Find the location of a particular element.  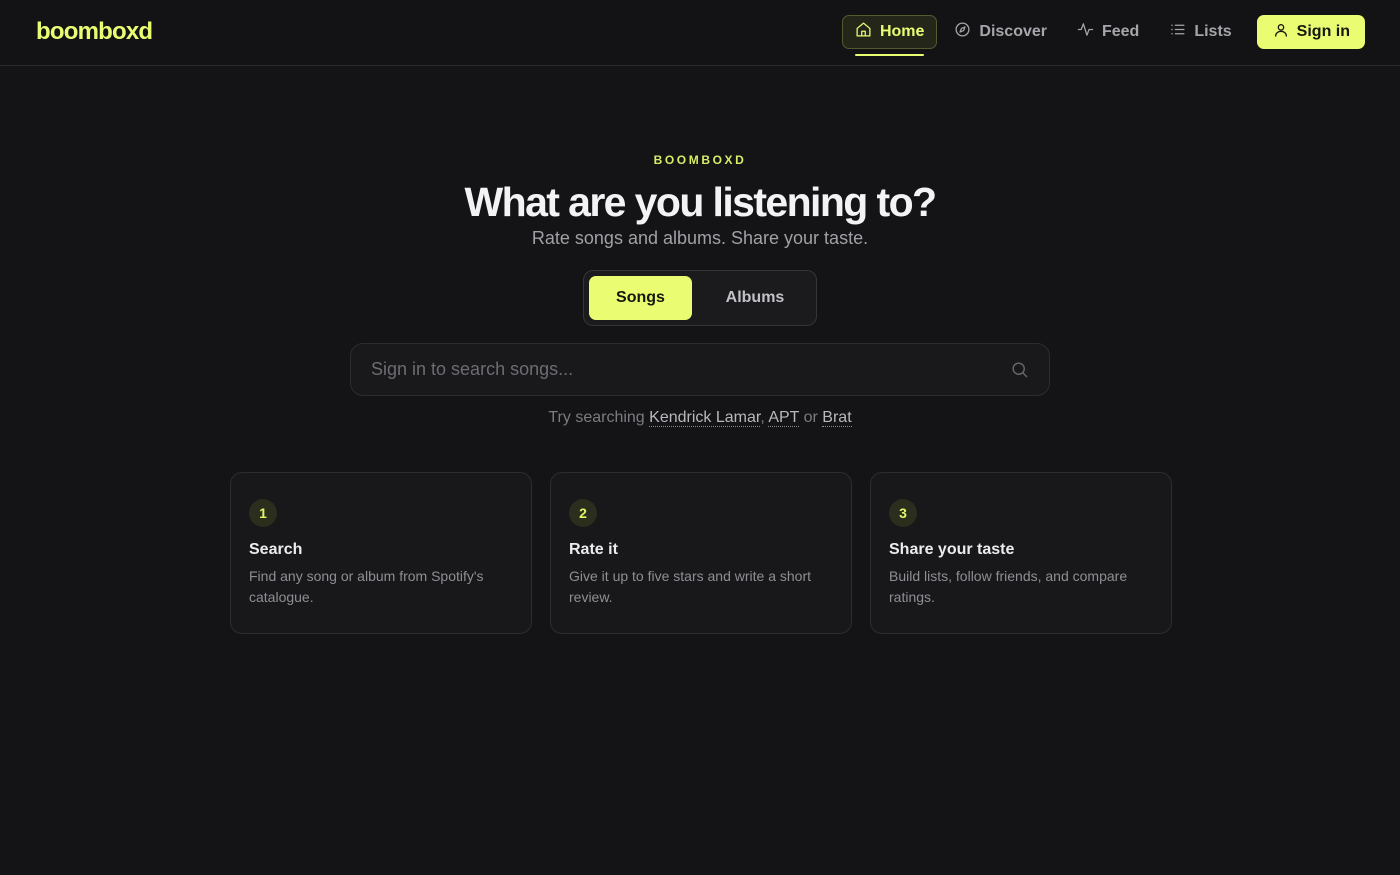

step-number-badge: 3 is located at coordinates (903, 513).